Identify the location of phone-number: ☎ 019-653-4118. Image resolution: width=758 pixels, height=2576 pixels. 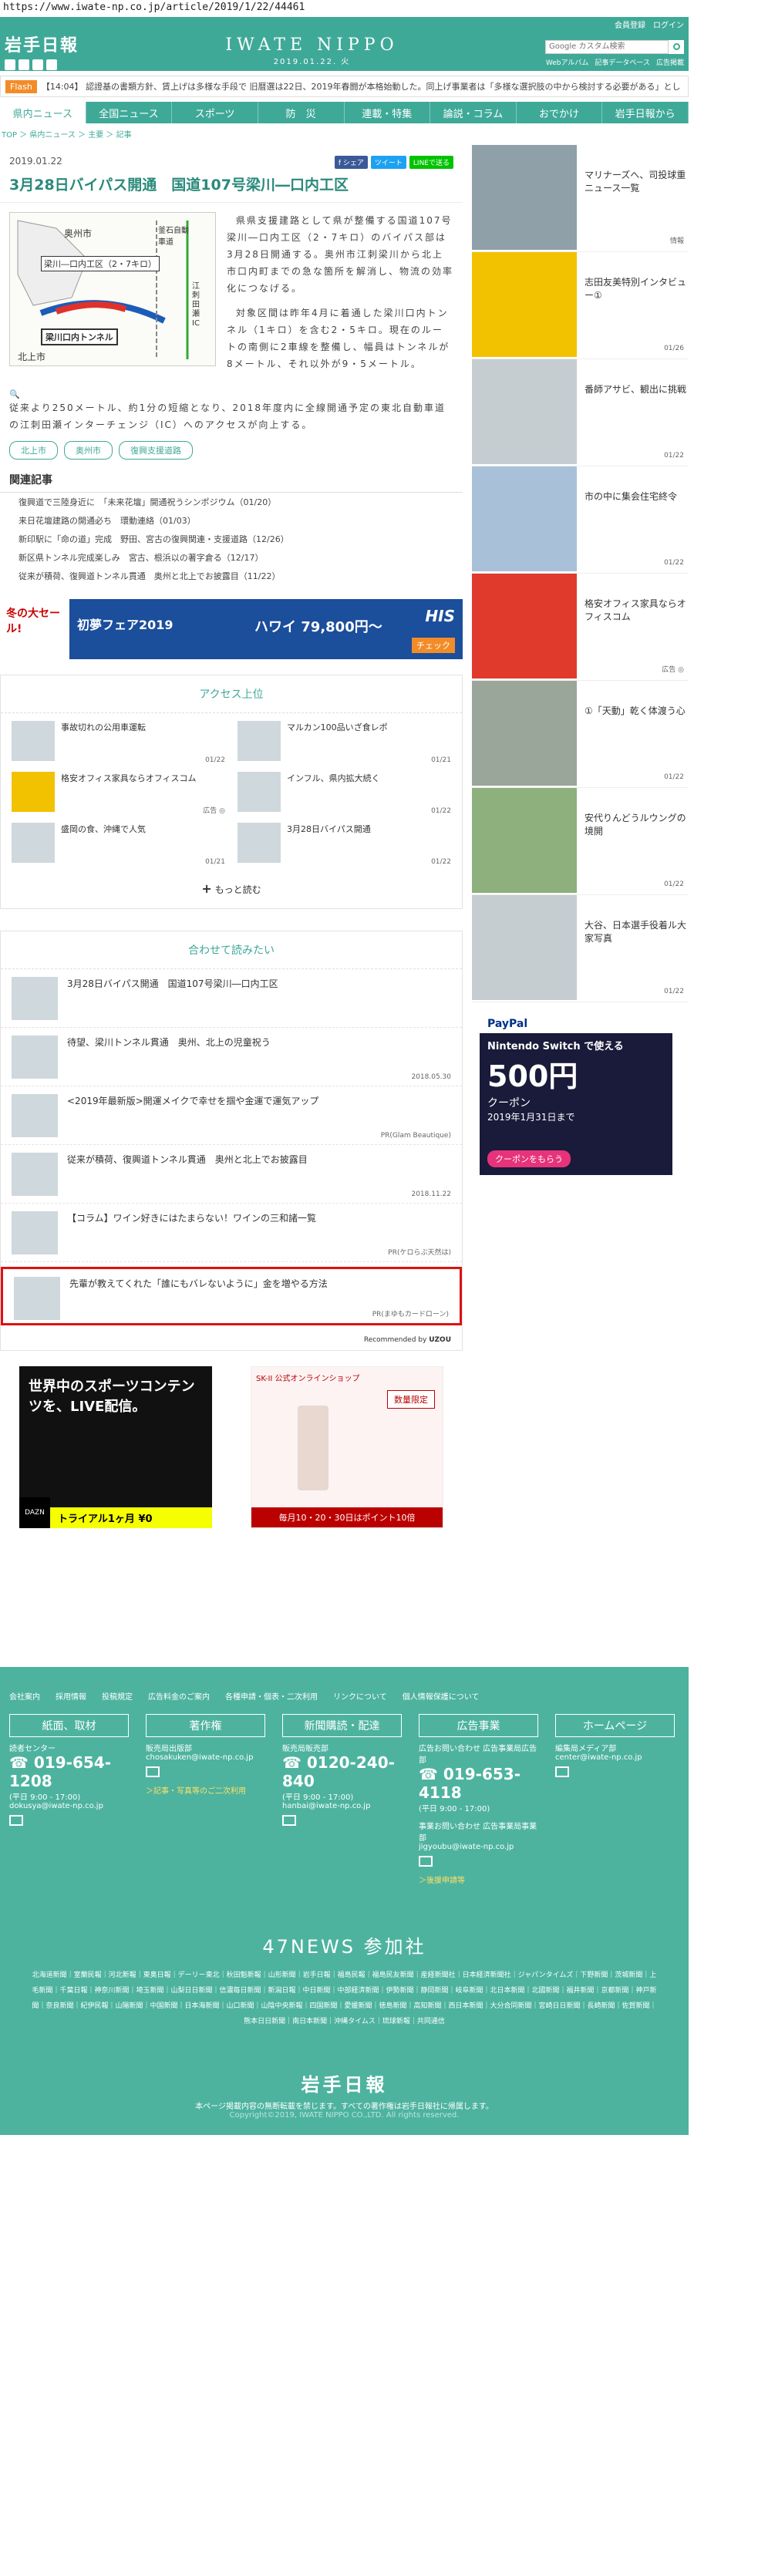
(478, 1783).